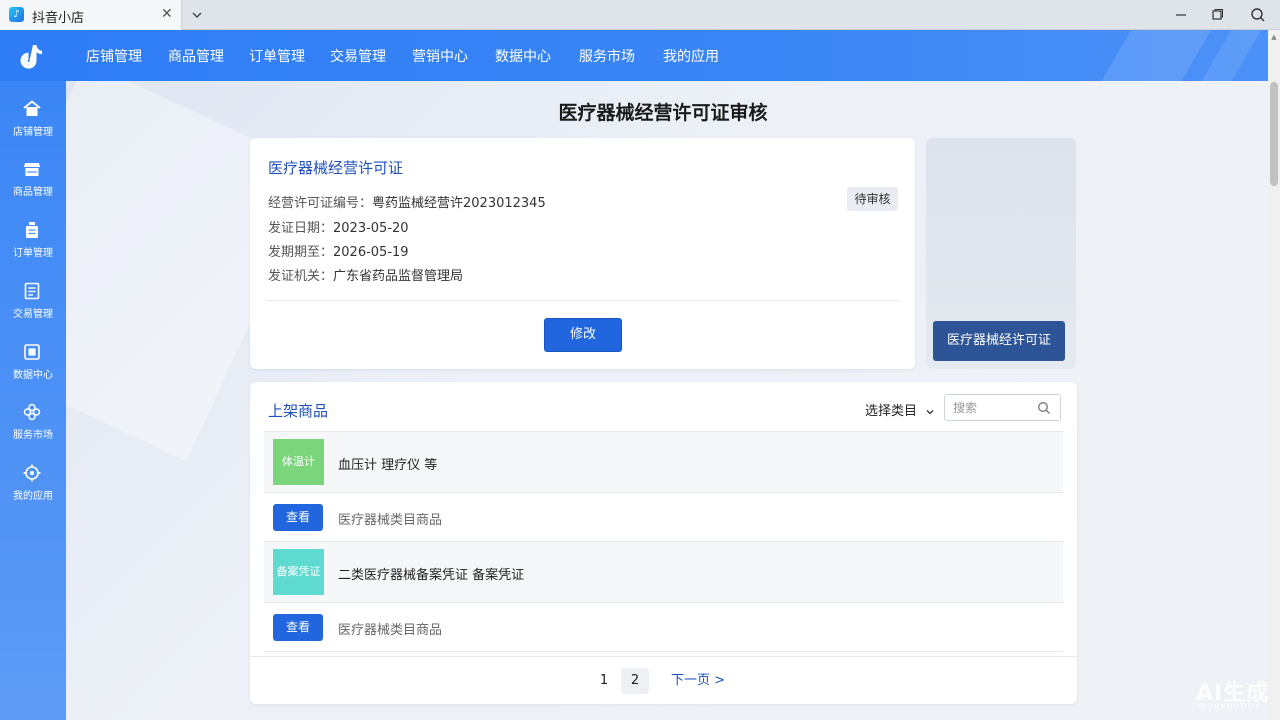  What do you see at coordinates (301, 276) in the screenshot?
I see `authority-label: 发证机关：` at bounding box center [301, 276].